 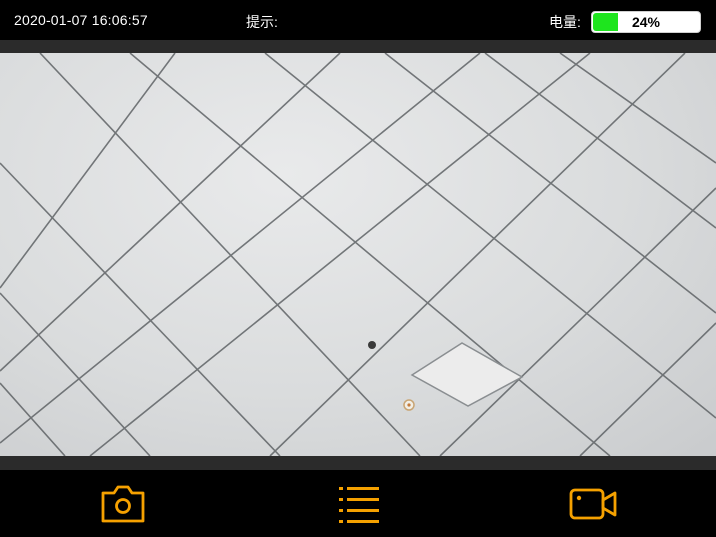 What do you see at coordinates (358, 46) in the screenshot?
I see `top-divider-strip` at bounding box center [358, 46].